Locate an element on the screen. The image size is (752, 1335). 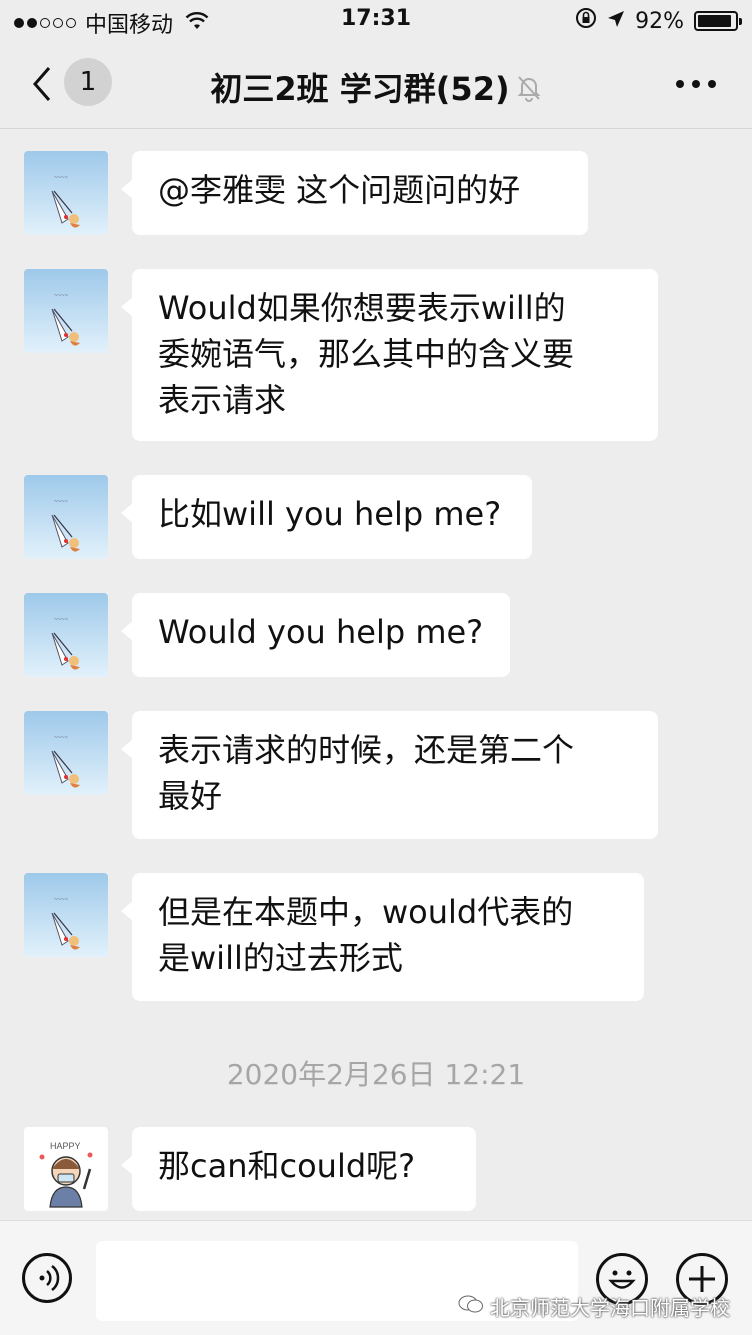
watermark: 北京师范大学海口附属学校 is located at coordinates (594, 1306).